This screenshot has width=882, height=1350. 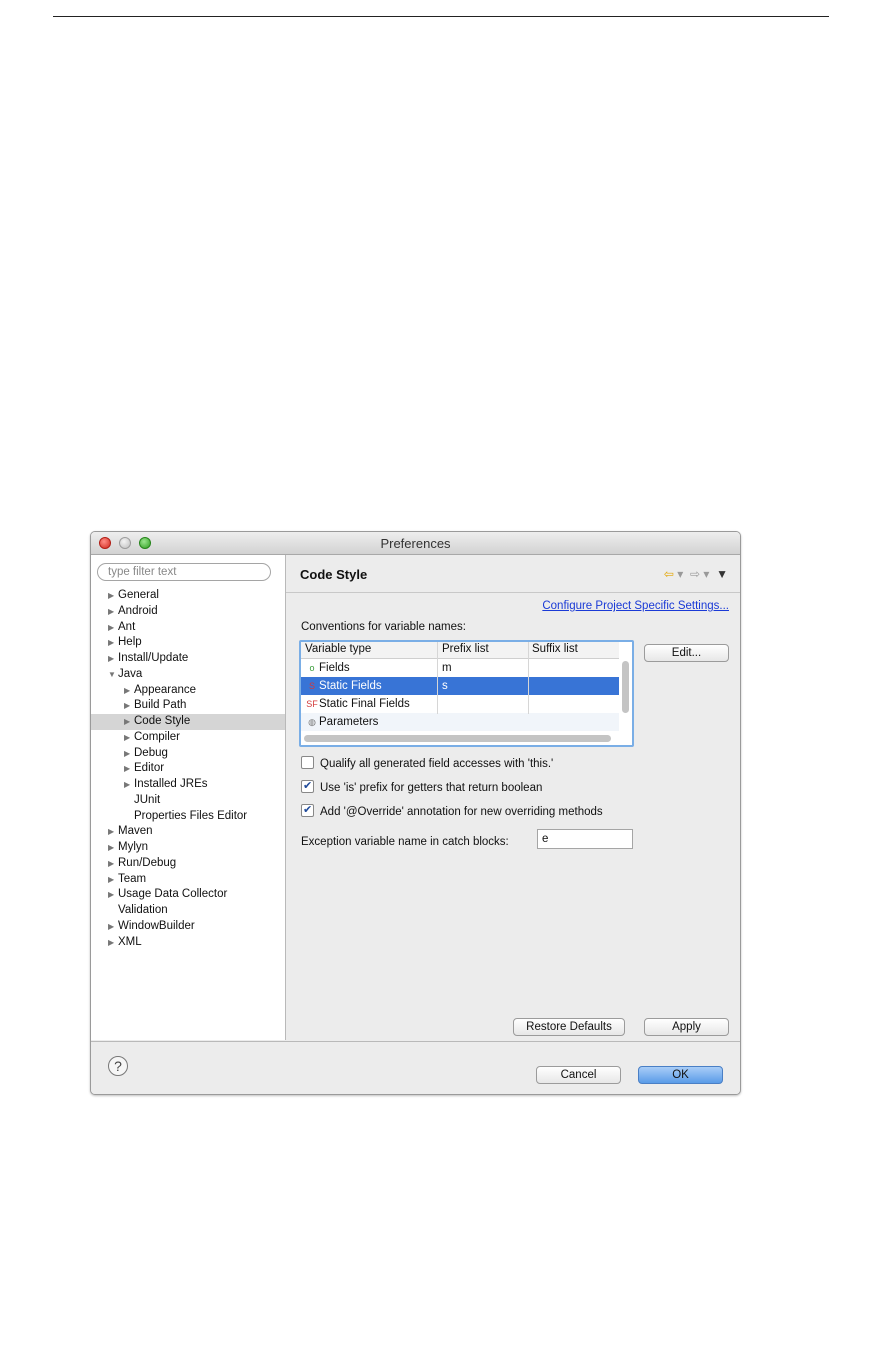 I want to click on apply-button: Apply, so click(x=686, y=1027).